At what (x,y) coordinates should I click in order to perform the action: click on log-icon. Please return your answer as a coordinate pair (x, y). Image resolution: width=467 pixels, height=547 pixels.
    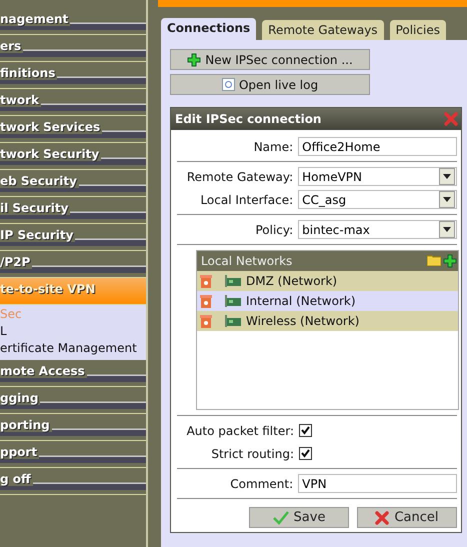
    Looking at the image, I should click on (228, 84).